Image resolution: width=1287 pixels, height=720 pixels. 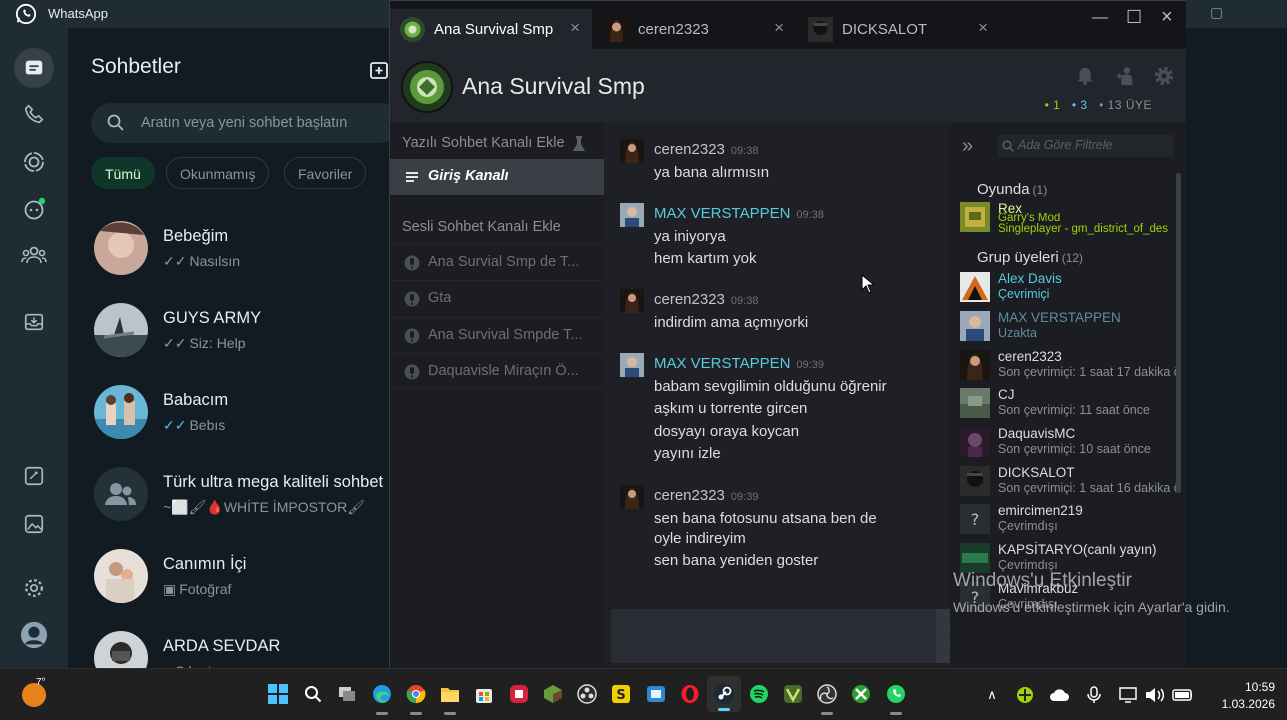 I want to click on default-avatar-icon: ?, so click(x=975, y=519).